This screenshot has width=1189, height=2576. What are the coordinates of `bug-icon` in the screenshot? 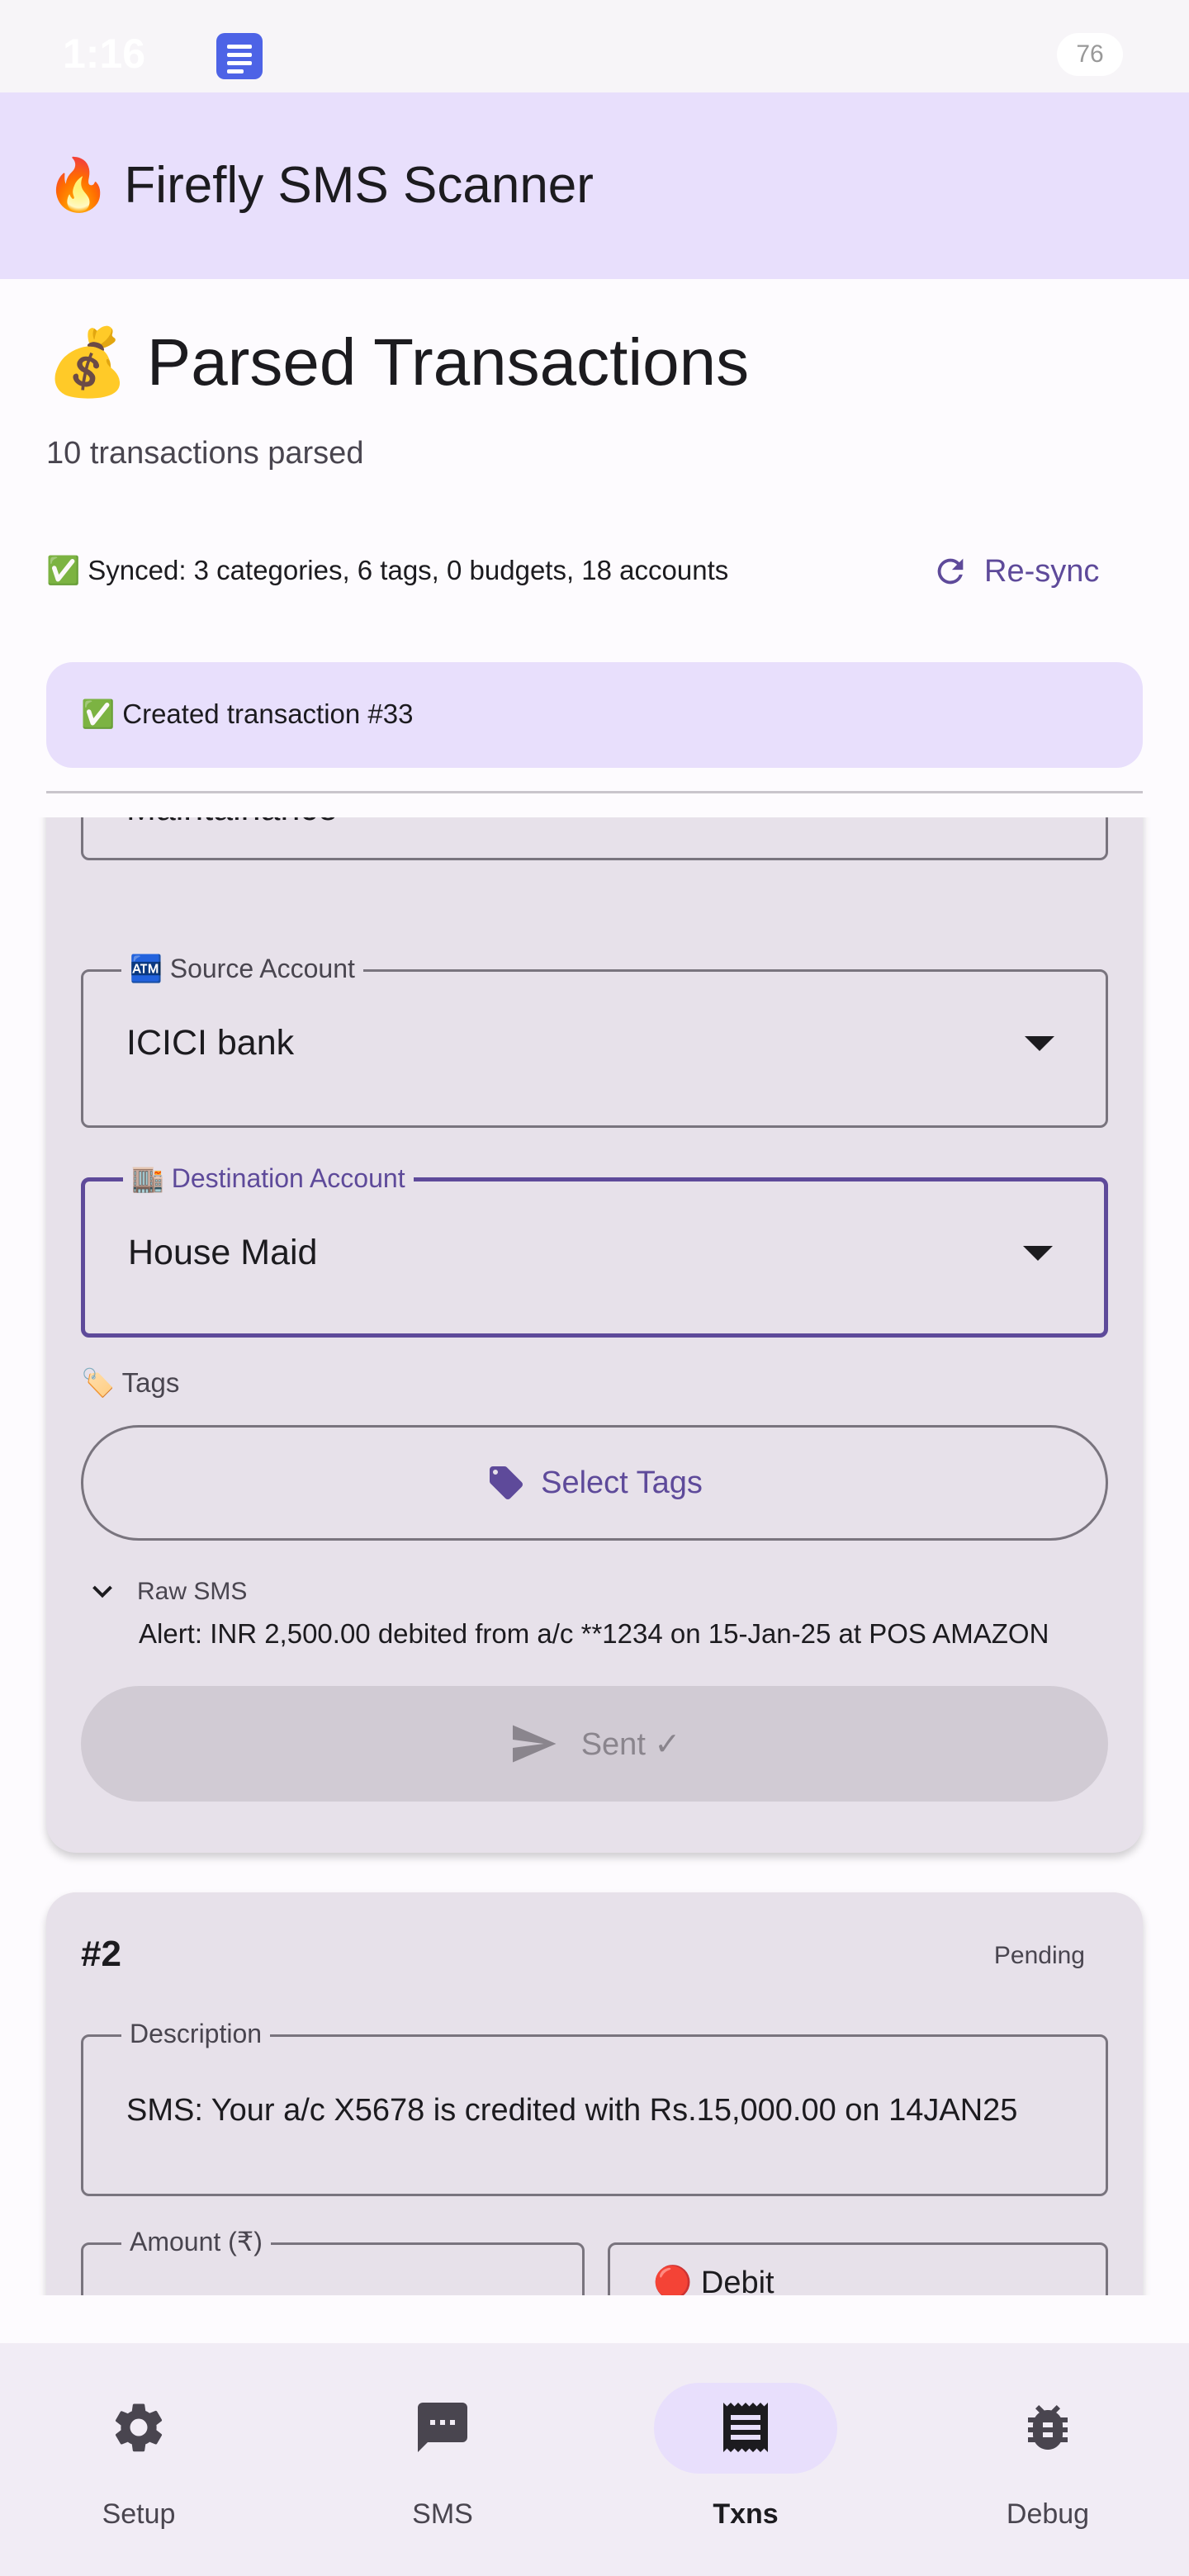 It's located at (1048, 2427).